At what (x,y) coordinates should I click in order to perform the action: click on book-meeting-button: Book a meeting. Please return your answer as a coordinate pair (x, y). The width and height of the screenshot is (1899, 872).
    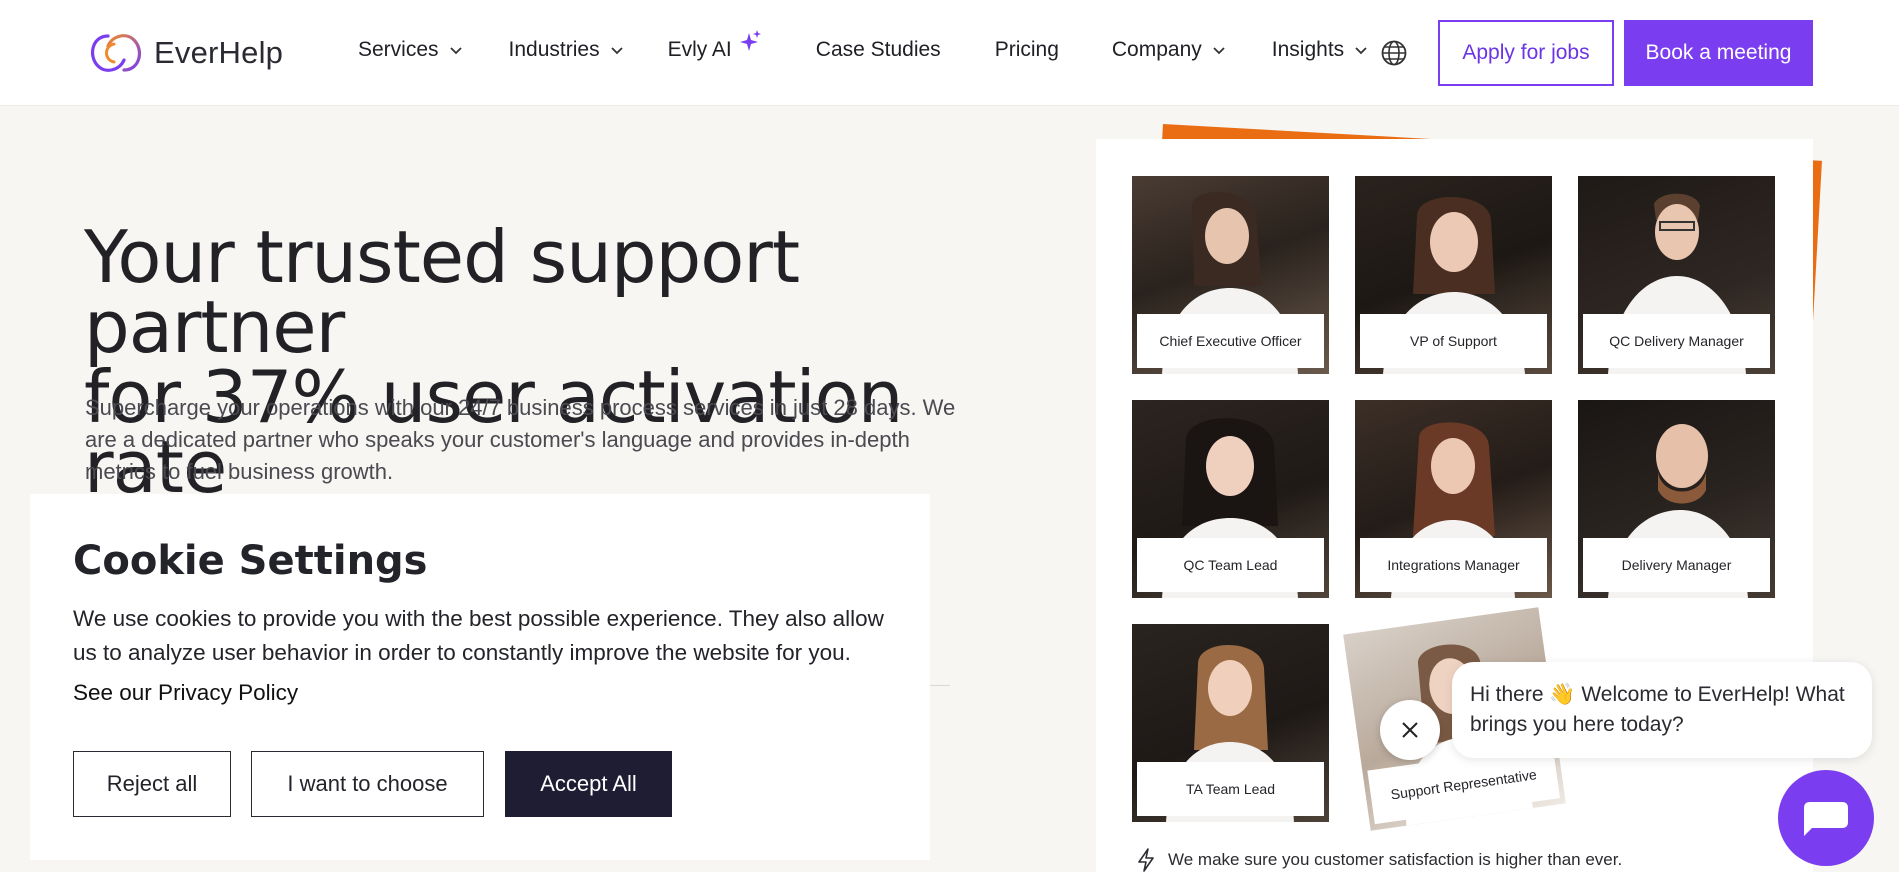
    Looking at the image, I should click on (1718, 53).